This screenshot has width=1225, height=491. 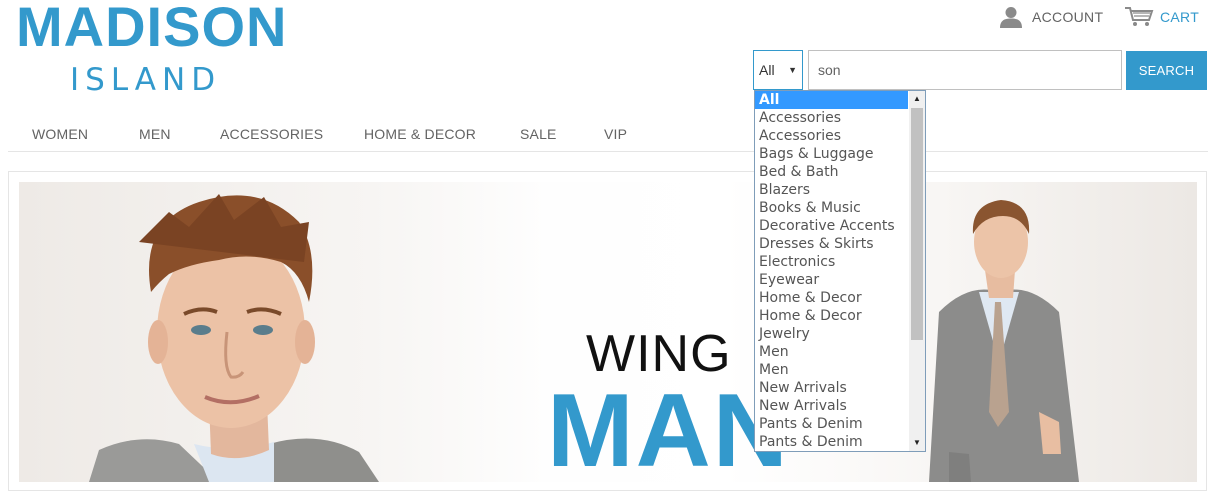 What do you see at coordinates (917, 443) in the screenshot?
I see `scroll-down-icon: ▼` at bounding box center [917, 443].